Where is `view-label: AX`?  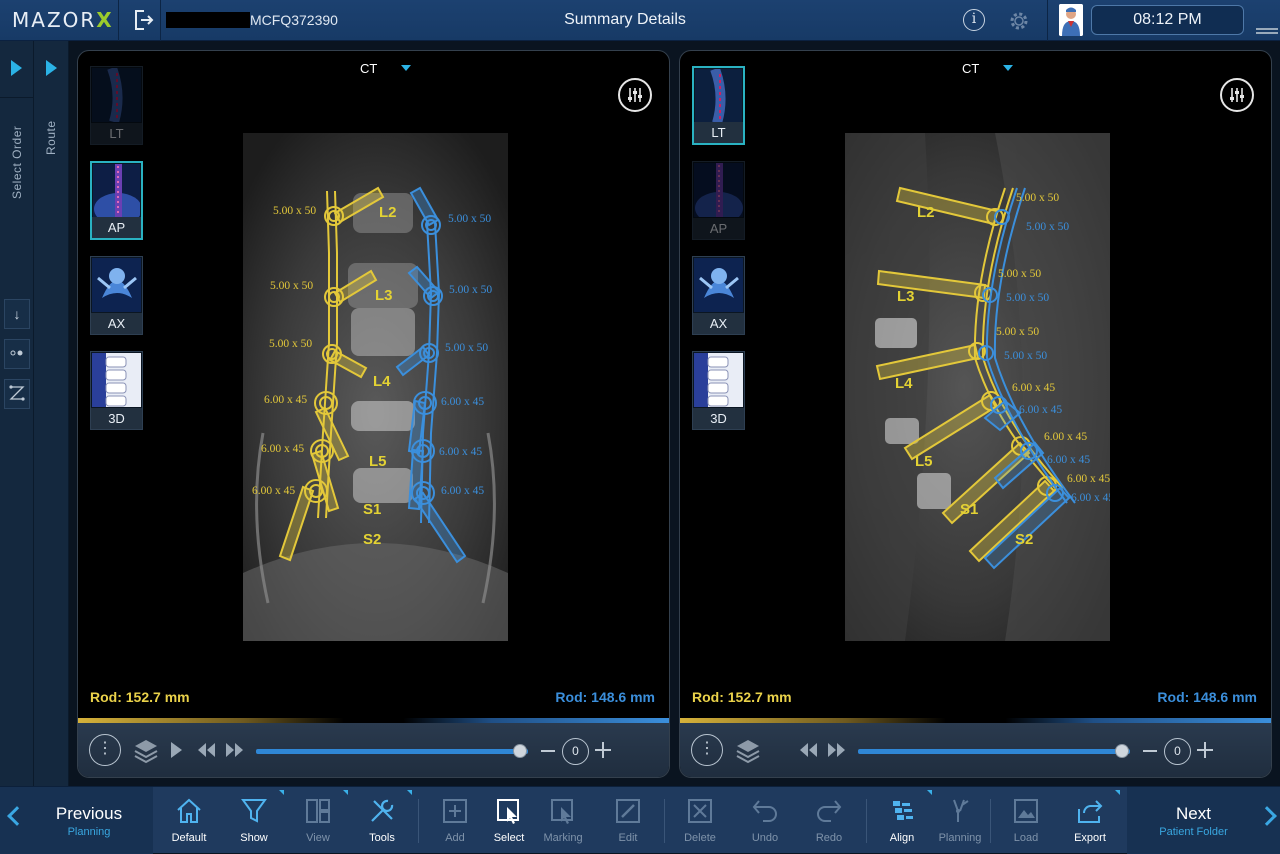
view-label: AX is located at coordinates (718, 323).